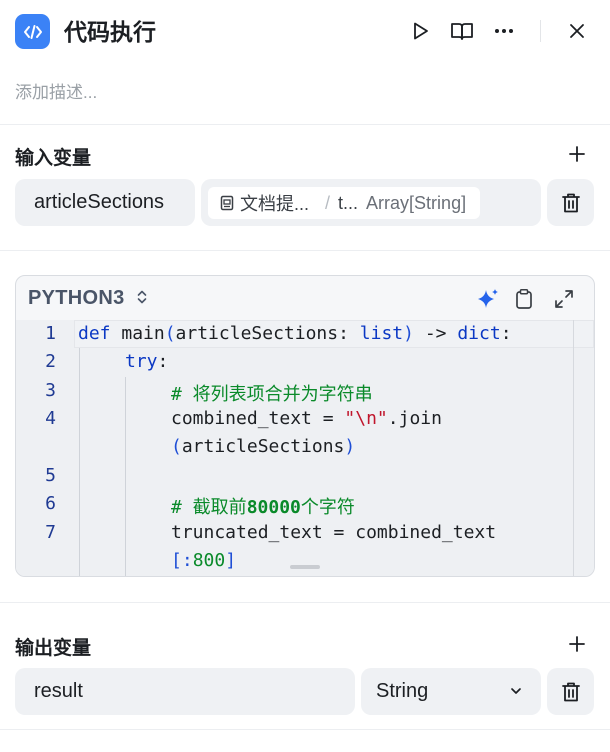  Describe the element at coordinates (227, 203) in the screenshot. I see `document-icon` at that location.